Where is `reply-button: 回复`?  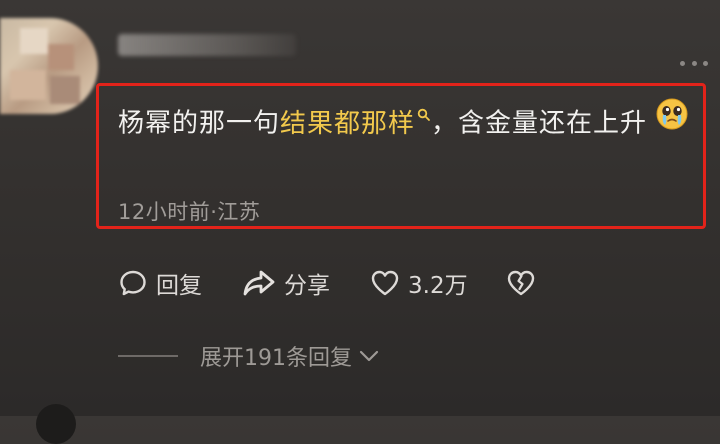 reply-button: 回复 is located at coordinates (160, 283).